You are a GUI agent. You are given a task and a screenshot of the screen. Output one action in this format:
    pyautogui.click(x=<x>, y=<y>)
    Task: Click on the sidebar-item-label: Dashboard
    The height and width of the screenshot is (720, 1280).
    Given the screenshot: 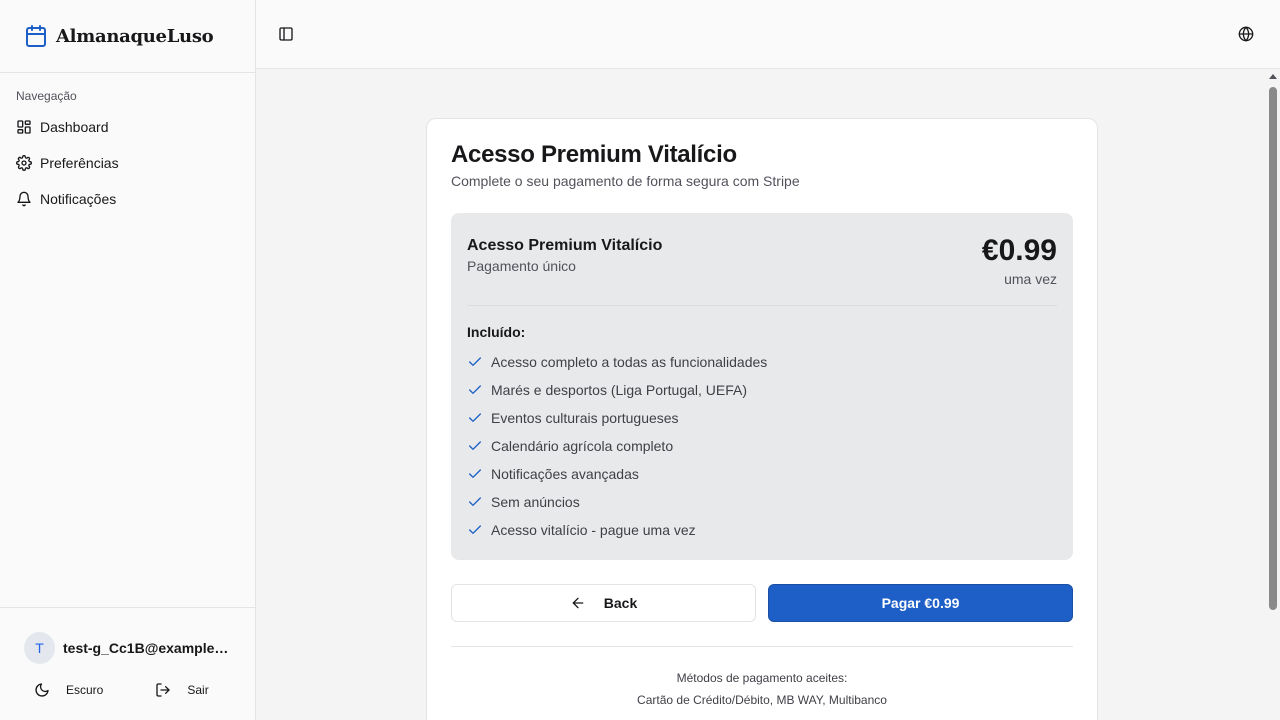 What is the action you would take?
    pyautogui.click(x=74, y=127)
    